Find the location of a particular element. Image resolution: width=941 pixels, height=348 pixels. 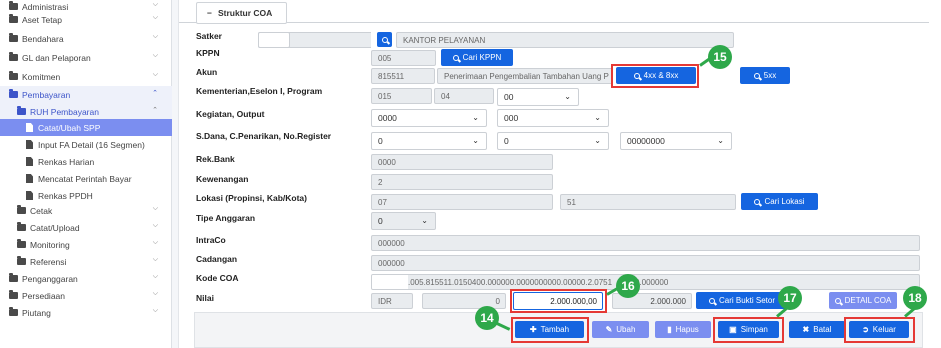

propinsi-field: 07 is located at coordinates (462, 202).